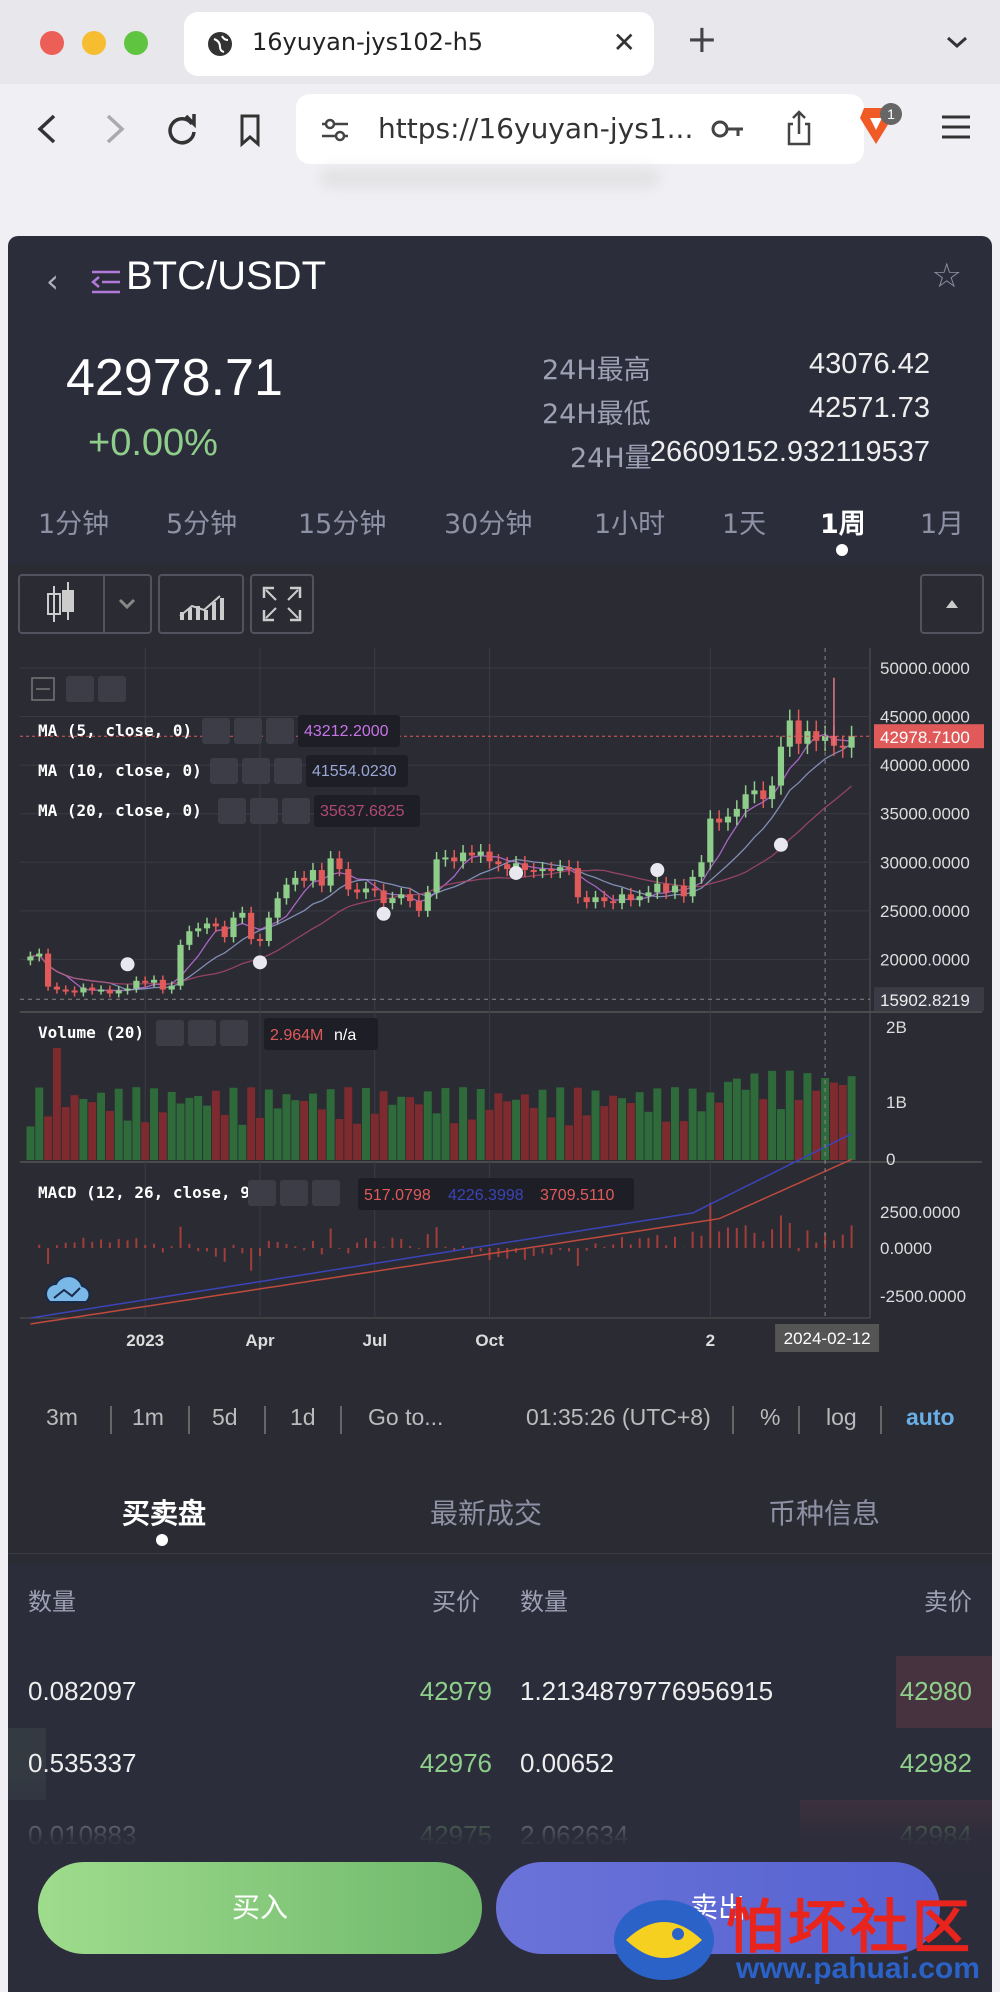  Describe the element at coordinates (260, 1908) in the screenshot. I see `buy-button: 买入` at that location.